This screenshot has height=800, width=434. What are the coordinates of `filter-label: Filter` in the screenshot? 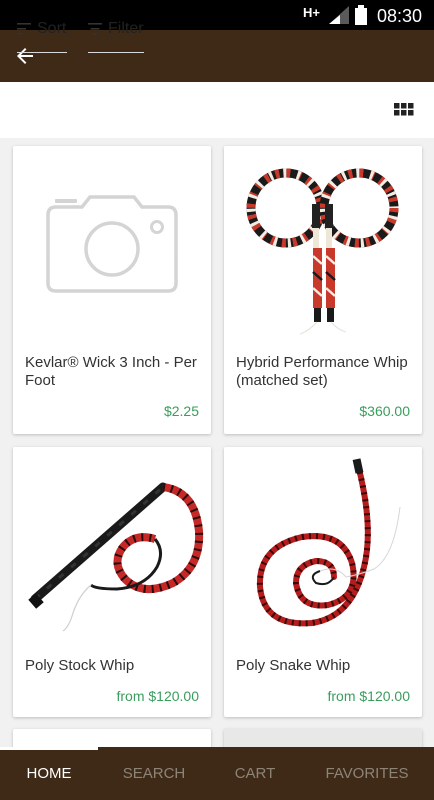 It's located at (126, 28).